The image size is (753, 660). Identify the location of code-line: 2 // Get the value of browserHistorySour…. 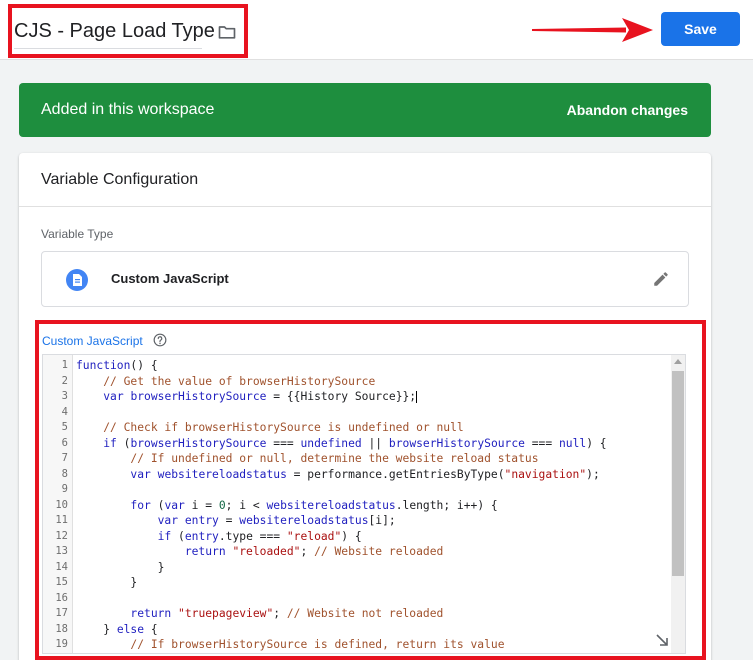
(357, 382).